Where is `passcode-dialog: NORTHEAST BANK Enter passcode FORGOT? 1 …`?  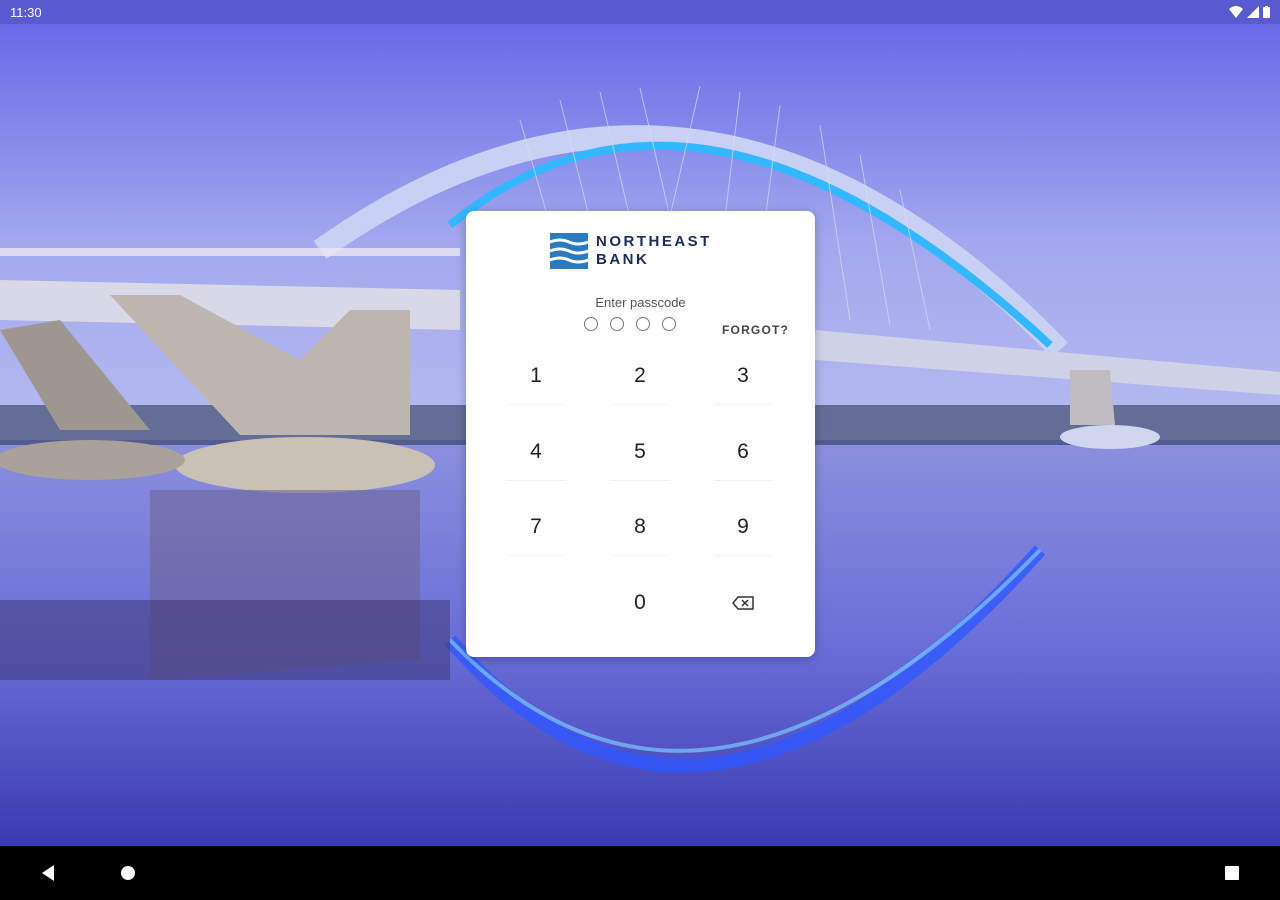
passcode-dialog: NORTHEAST BANK Enter passcode FORGOT? 1 … is located at coordinates (640, 434).